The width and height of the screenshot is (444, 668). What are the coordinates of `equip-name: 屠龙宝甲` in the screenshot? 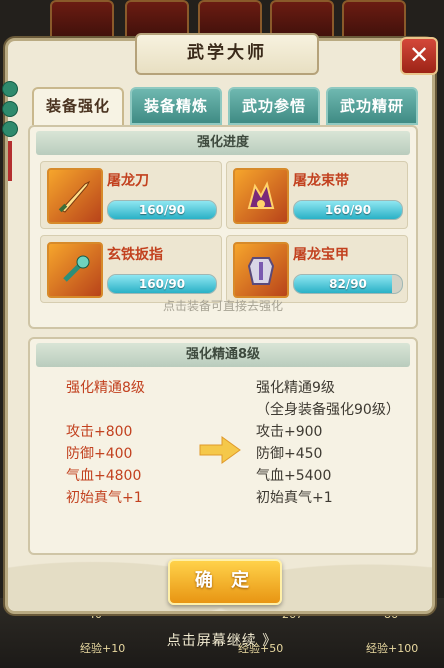 It's located at (321, 255).